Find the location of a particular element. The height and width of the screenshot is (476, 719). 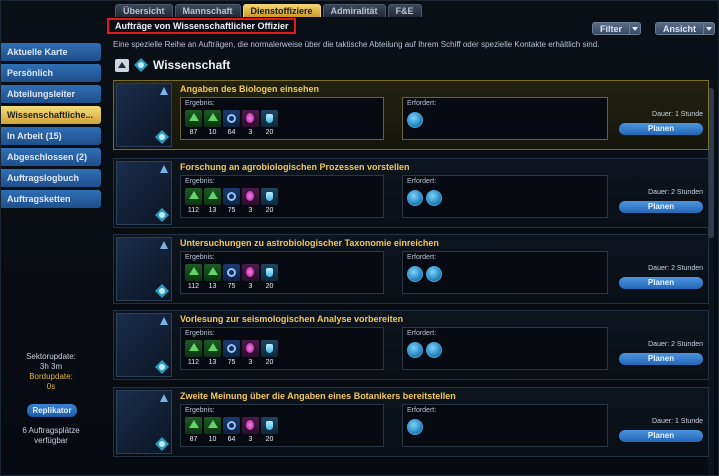

result-icons: 87 10 64 3 20 is located at coordinates (231, 123).